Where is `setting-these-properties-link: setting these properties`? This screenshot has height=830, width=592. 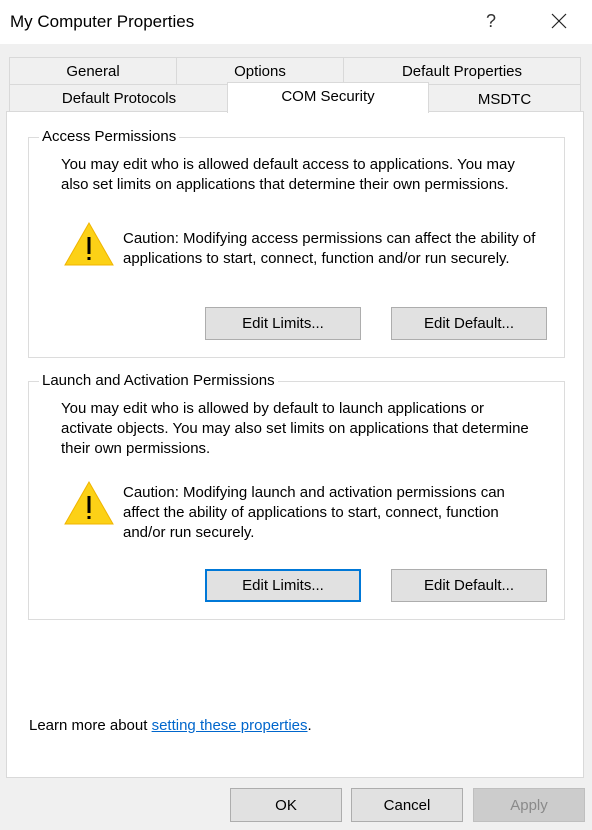
setting-these-properties-link: setting these properties is located at coordinates (230, 725).